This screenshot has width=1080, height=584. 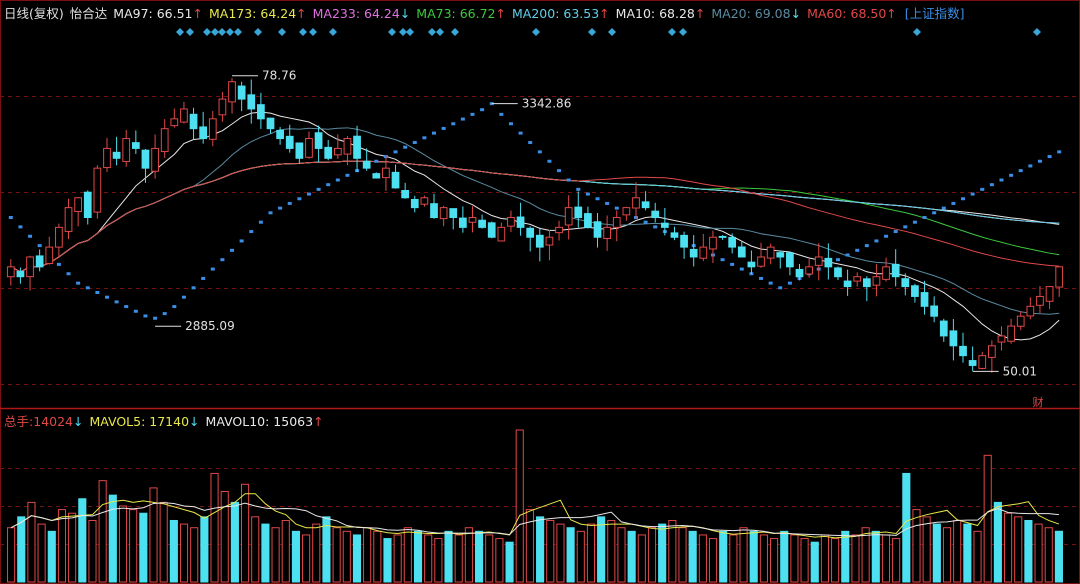 What do you see at coordinates (608, 32) in the screenshot?
I see `signal-markers` at bounding box center [608, 32].